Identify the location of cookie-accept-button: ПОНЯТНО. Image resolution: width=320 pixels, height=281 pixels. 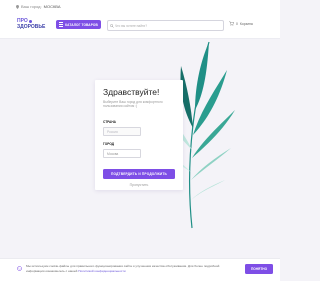
(259, 269).